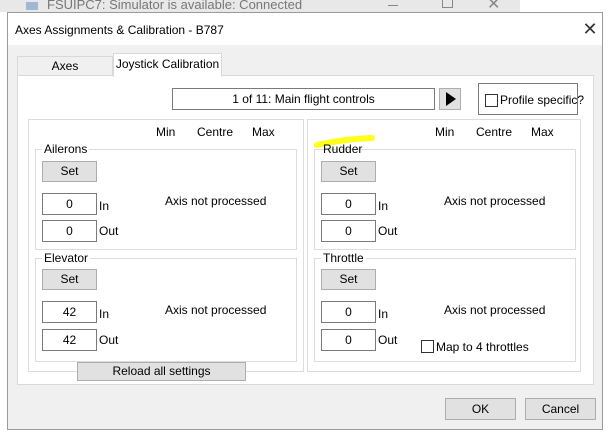 This screenshot has width=609, height=434. What do you see at coordinates (104, 314) in the screenshot?
I see `elevator-in-label: In` at bounding box center [104, 314].